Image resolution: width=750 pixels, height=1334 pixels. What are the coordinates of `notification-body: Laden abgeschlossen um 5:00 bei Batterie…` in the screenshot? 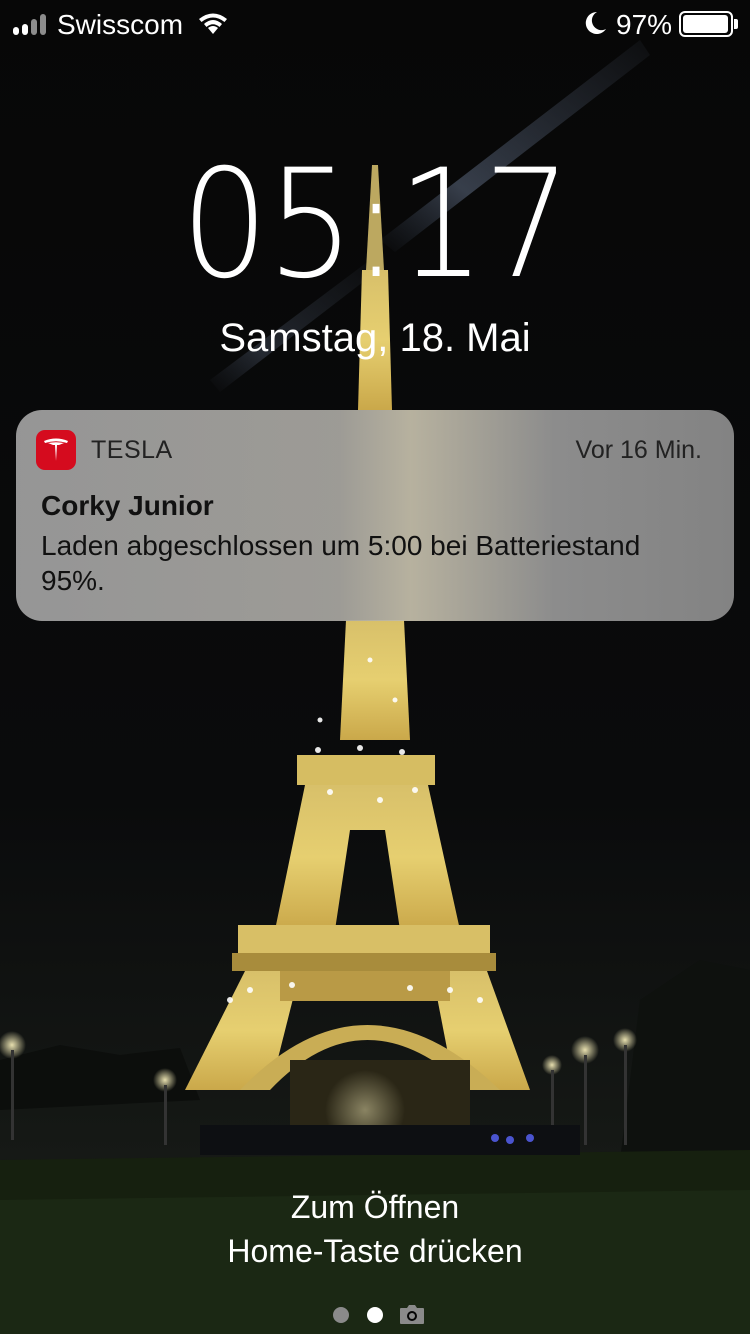 It's located at (341, 563).